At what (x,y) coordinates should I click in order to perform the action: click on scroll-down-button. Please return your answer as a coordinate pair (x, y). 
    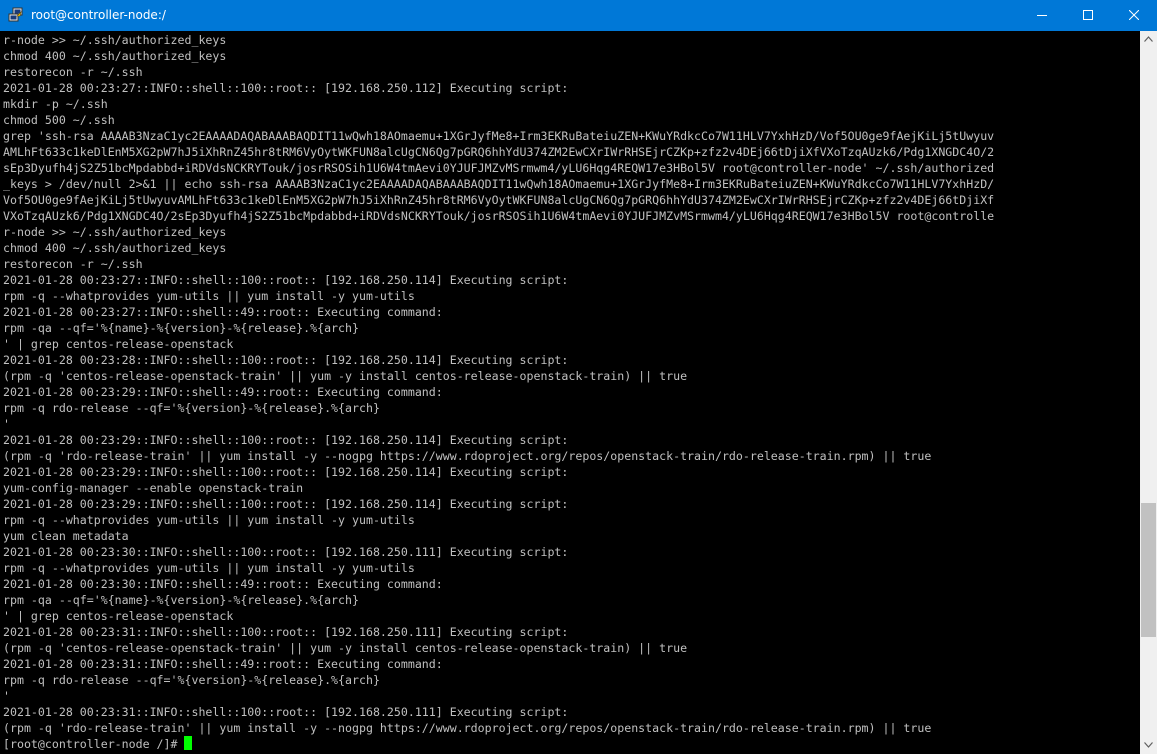
    Looking at the image, I should click on (1148, 745).